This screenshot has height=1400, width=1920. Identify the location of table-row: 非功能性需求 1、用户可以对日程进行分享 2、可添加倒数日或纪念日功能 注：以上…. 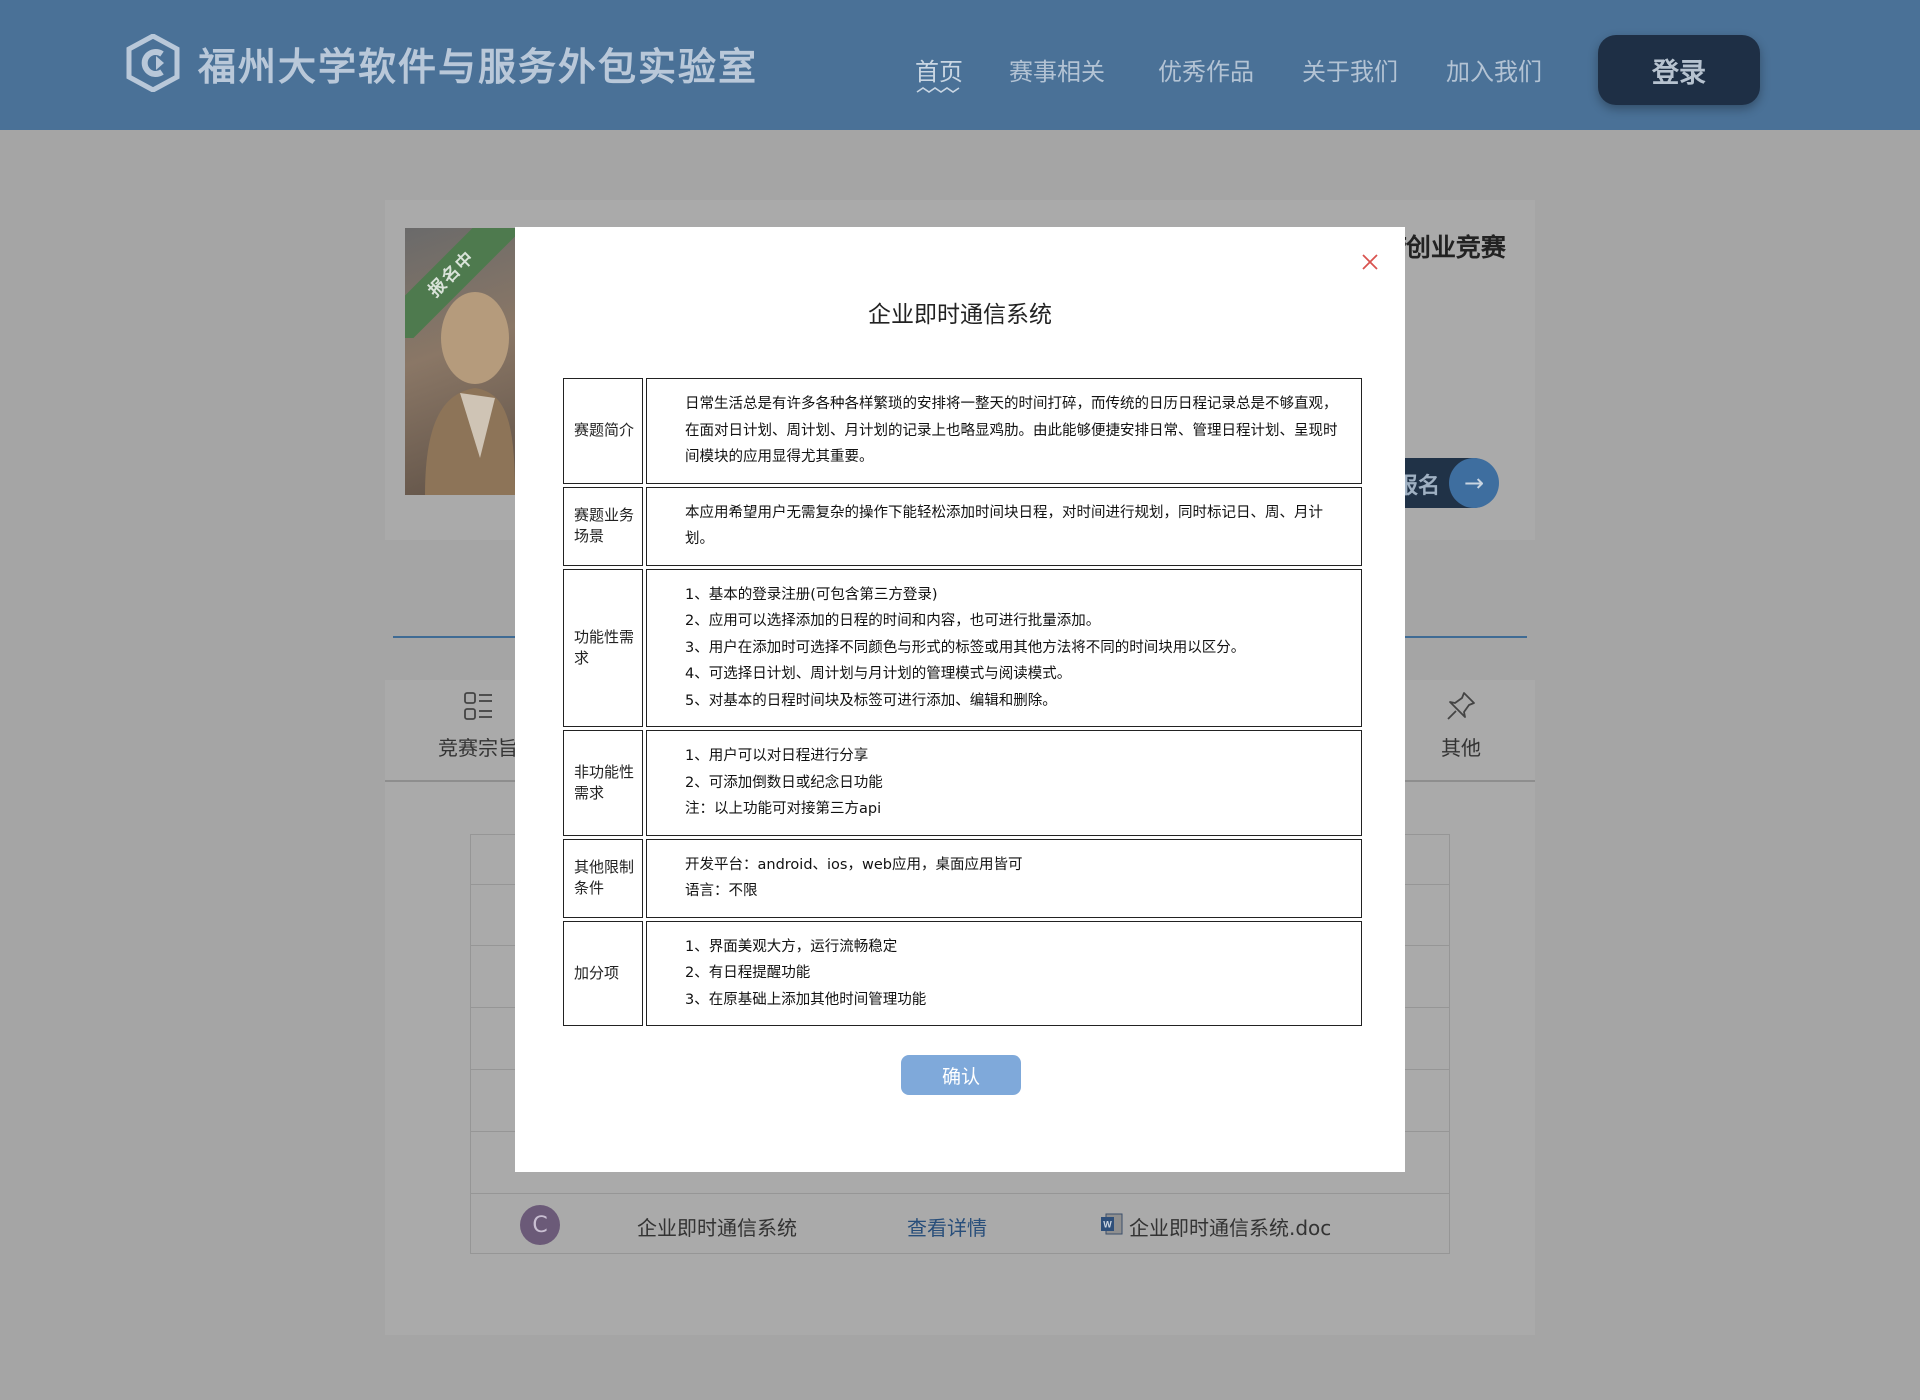
(962, 783).